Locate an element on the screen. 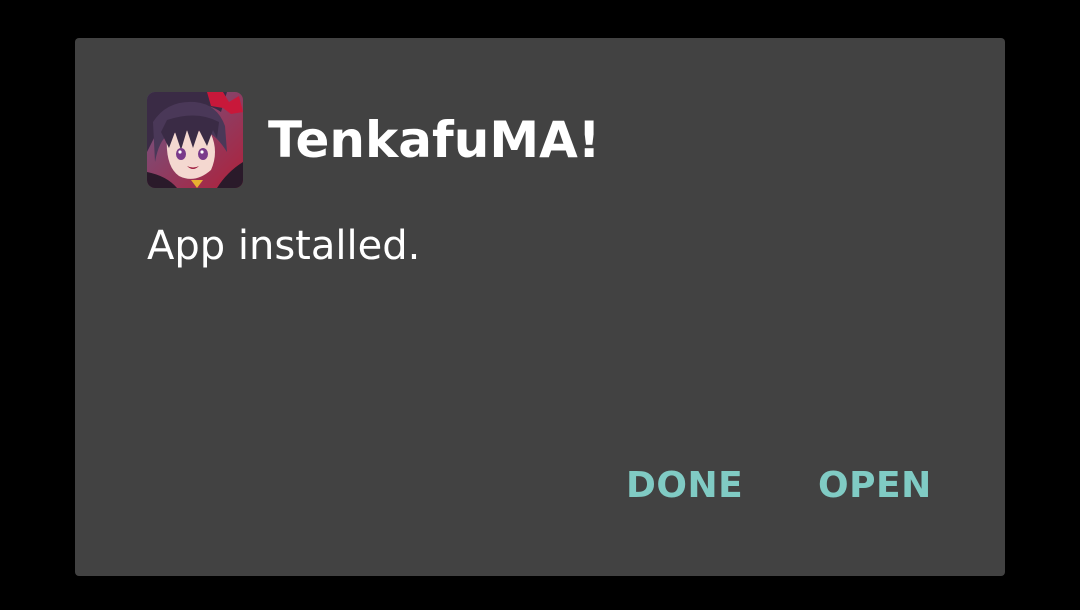 The height and width of the screenshot is (610, 1080). install-status-message: App installed. is located at coordinates (284, 246).